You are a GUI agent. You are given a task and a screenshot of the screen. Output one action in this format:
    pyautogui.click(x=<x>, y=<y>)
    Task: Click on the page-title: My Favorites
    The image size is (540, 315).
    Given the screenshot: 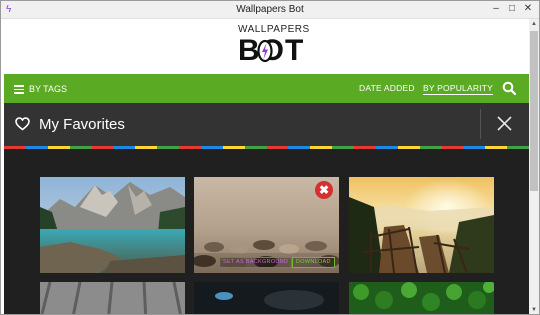 What is the action you would take?
    pyautogui.click(x=82, y=124)
    